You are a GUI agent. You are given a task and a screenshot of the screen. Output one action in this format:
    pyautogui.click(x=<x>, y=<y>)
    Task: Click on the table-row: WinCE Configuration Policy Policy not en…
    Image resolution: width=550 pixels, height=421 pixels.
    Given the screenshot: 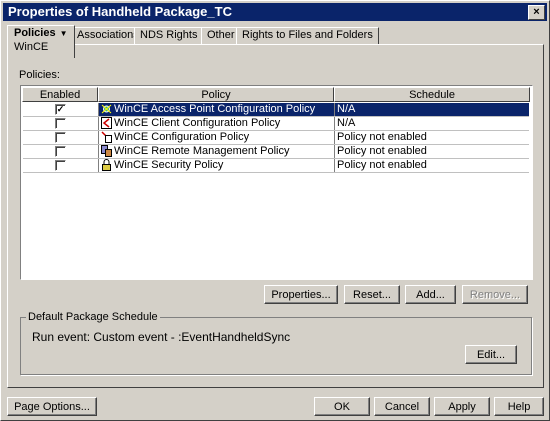 What is the action you would take?
    pyautogui.click(x=276, y=138)
    